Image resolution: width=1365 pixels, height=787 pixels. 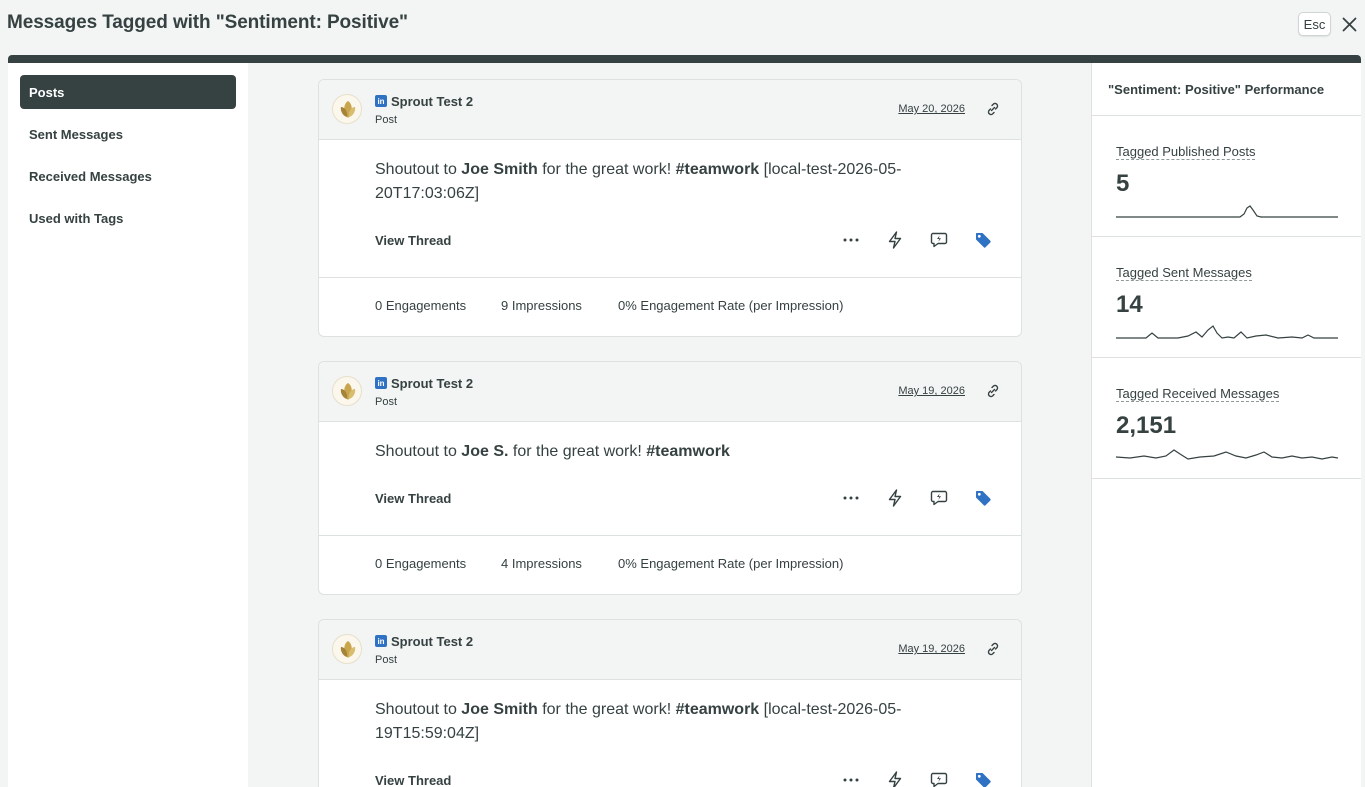 I want to click on close-icon, so click(x=1349, y=24).